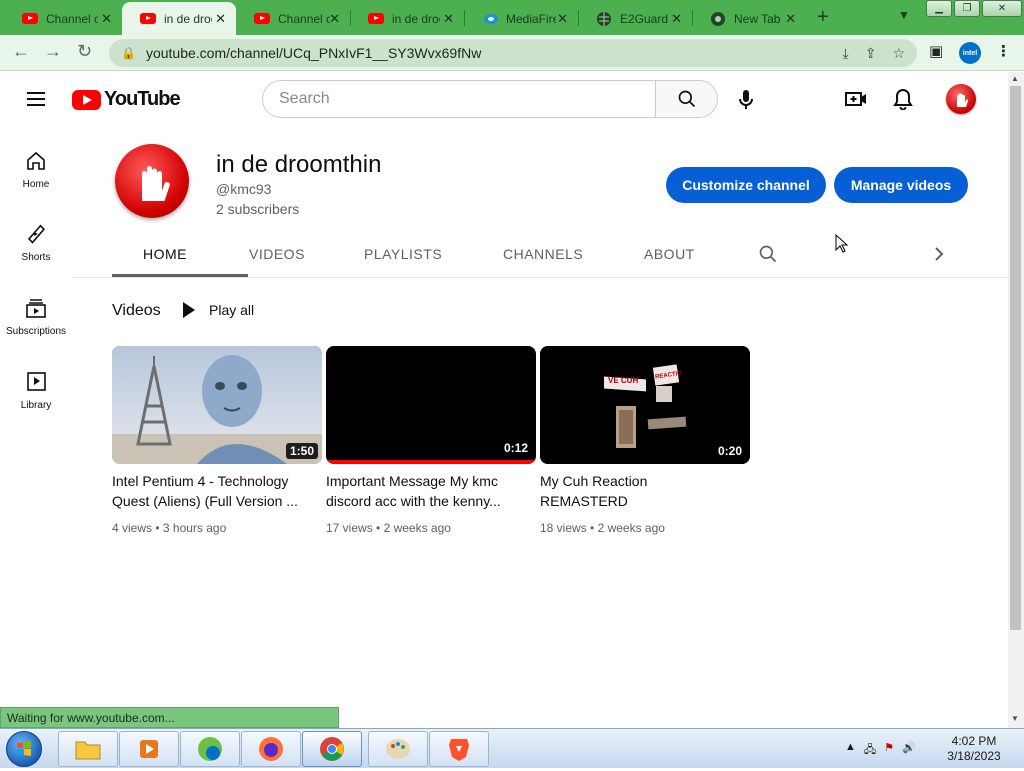  I want to click on tab-title: Channel content, so click(304, 18).